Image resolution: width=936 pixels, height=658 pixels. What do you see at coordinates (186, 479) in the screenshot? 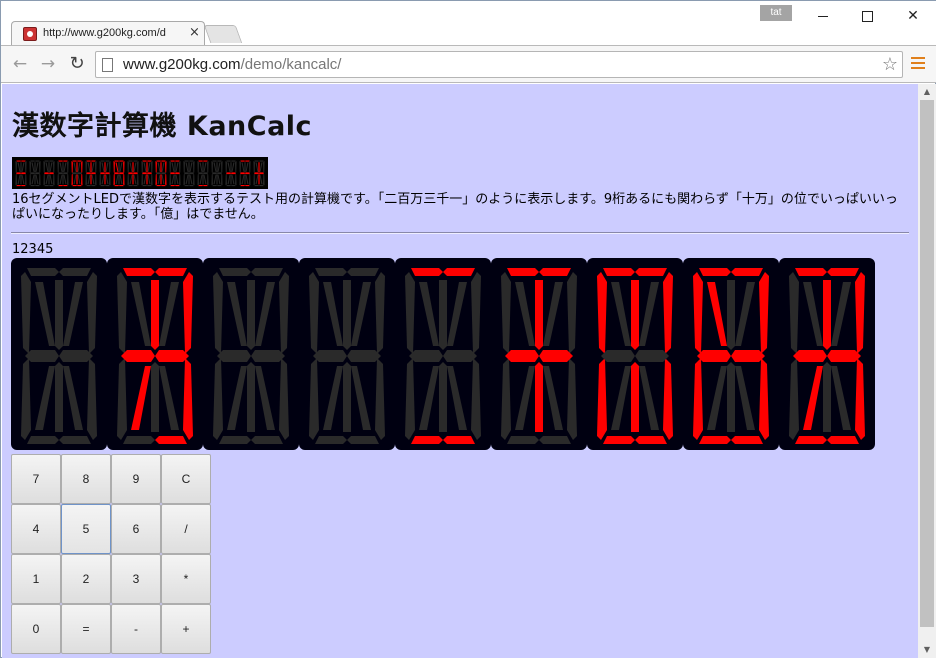
I see `key-clear: C` at bounding box center [186, 479].